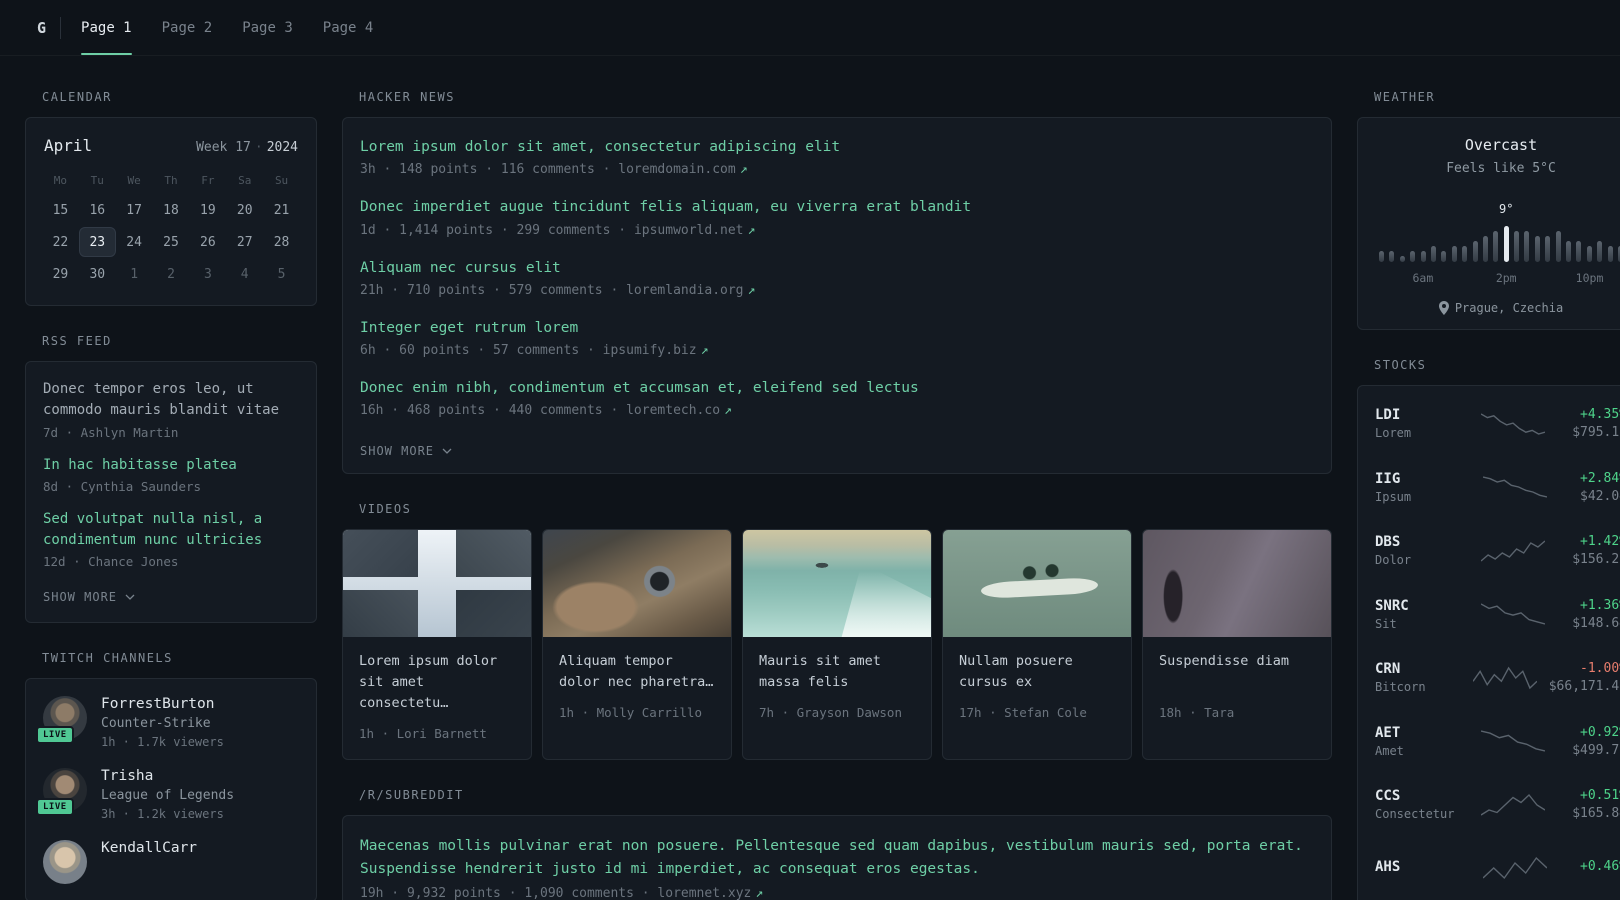  What do you see at coordinates (223, 147) in the screenshot?
I see `calendar-week-label: Week 17` at bounding box center [223, 147].